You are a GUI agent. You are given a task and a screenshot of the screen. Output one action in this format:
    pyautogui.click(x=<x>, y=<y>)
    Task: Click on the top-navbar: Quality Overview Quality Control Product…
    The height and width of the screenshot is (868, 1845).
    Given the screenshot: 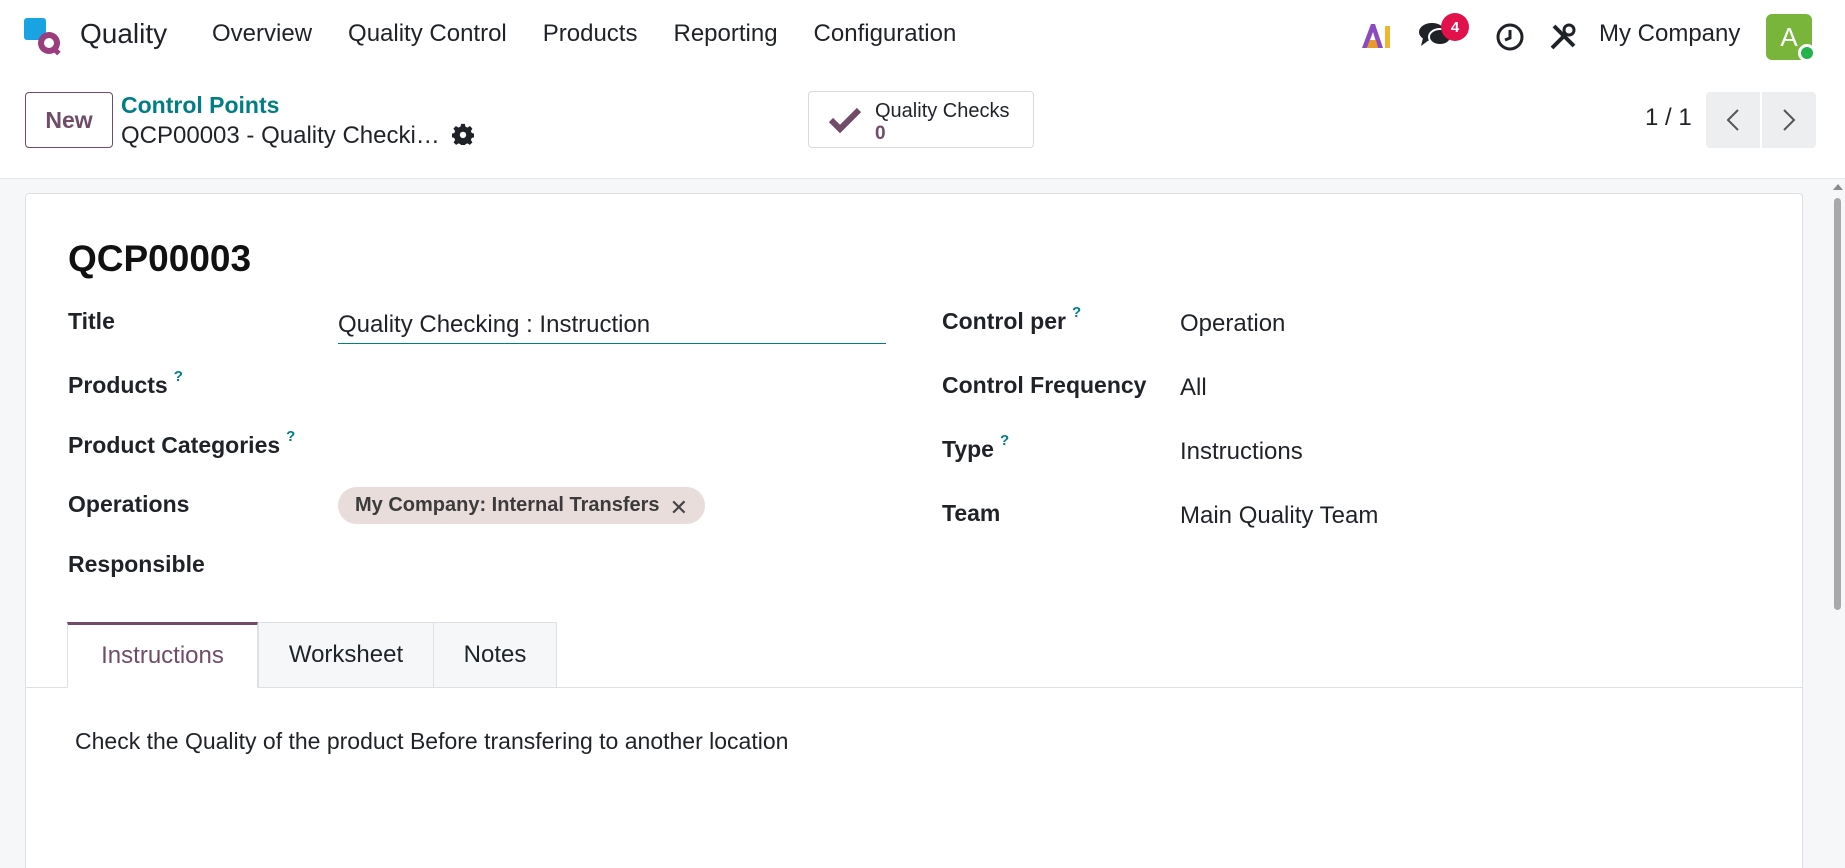 What is the action you would take?
    pyautogui.click(x=922, y=37)
    